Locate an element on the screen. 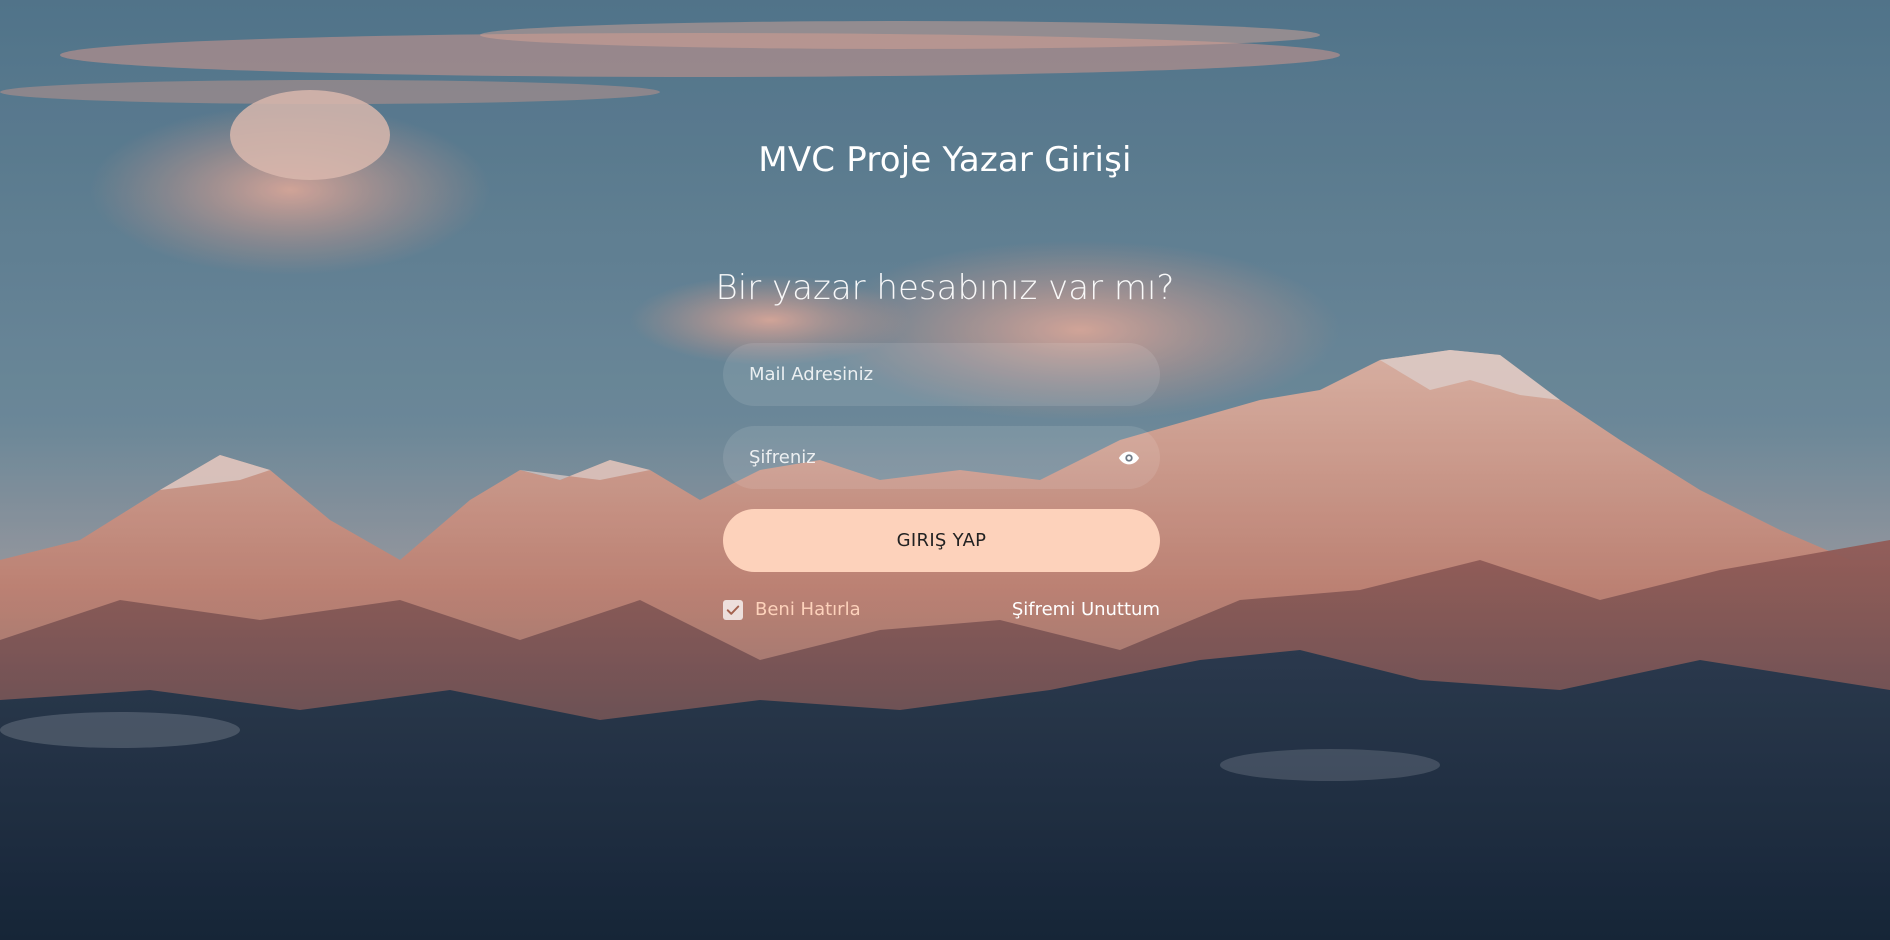 This screenshot has width=1890, height=940. password-field is located at coordinates (941, 457).